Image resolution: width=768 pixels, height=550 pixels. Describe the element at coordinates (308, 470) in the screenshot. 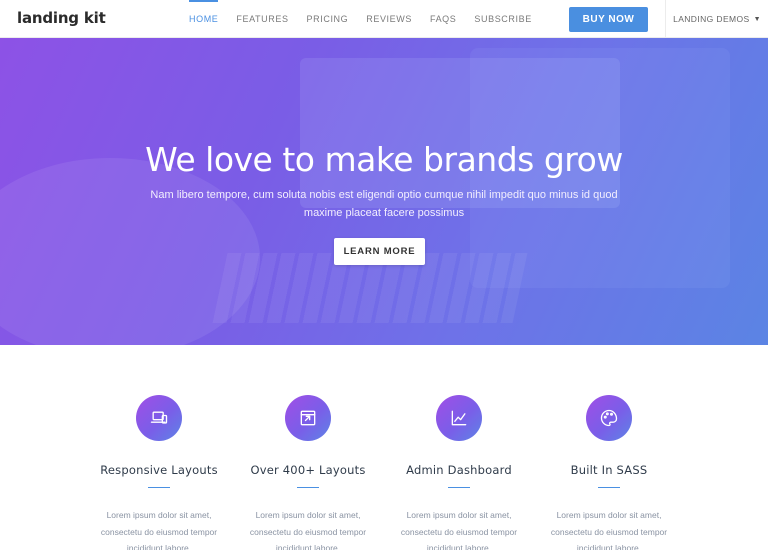

I see `feature-title: Over 400+ Layouts` at that location.